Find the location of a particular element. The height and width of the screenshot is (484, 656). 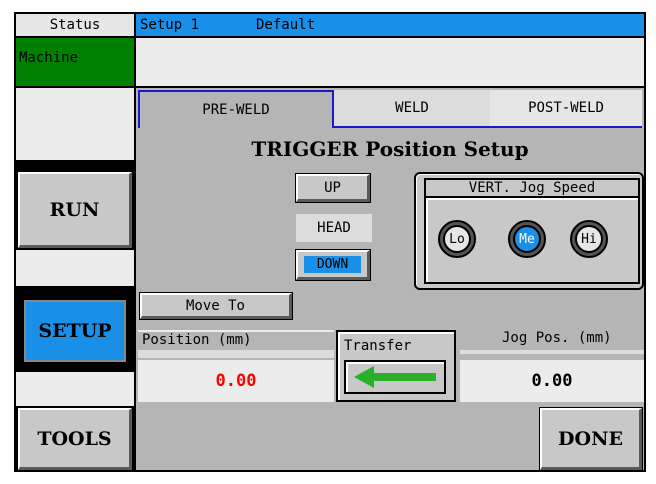

setup-name: Default is located at coordinates (286, 25).